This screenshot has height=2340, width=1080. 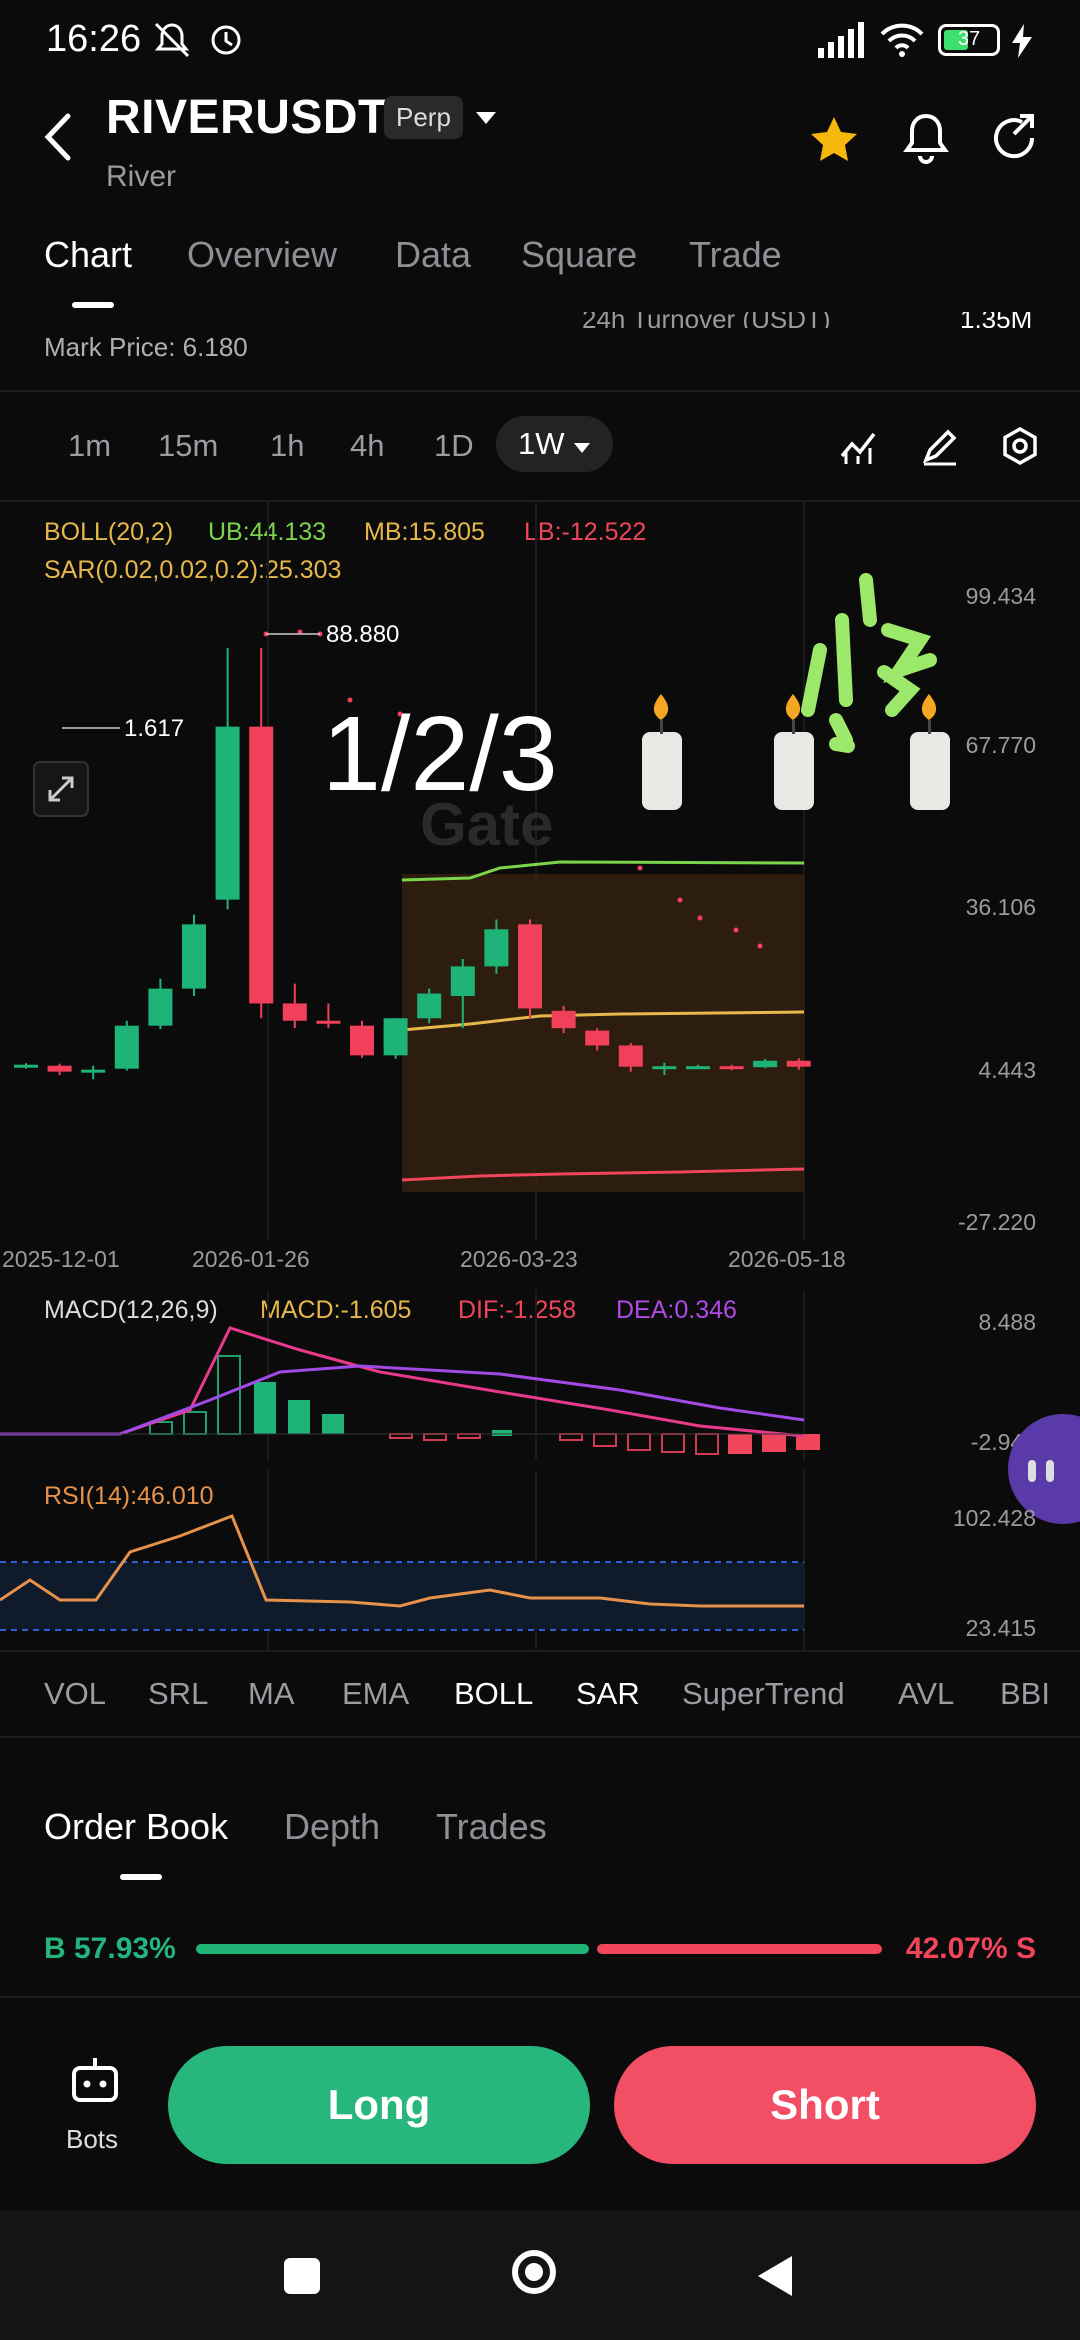 I want to click on expand-button, so click(x=61, y=789).